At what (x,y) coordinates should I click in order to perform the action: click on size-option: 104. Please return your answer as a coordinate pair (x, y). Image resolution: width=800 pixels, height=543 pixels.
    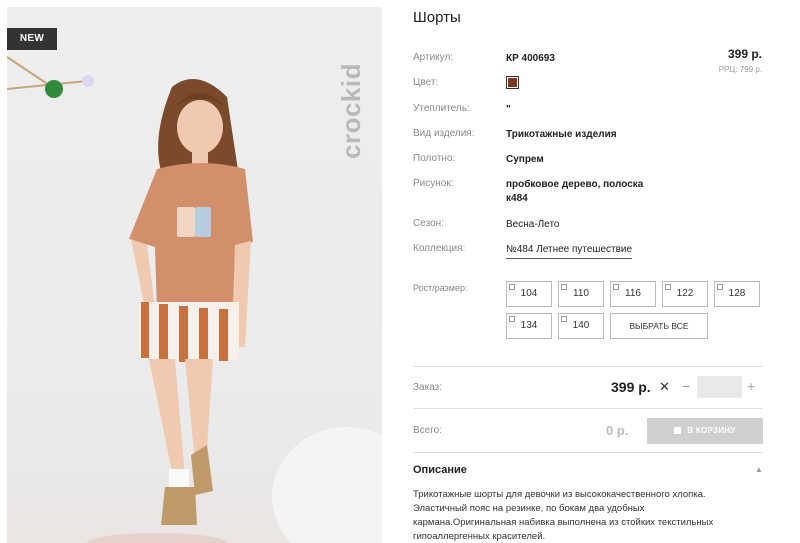
    Looking at the image, I should click on (529, 294).